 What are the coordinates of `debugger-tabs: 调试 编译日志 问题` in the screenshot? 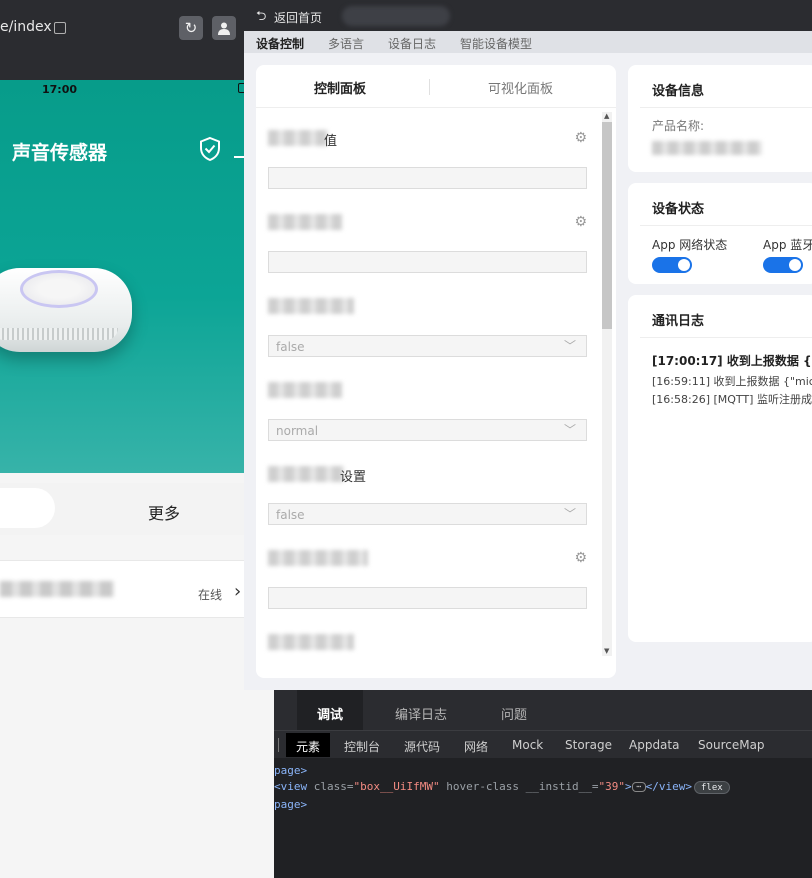 It's located at (543, 710).